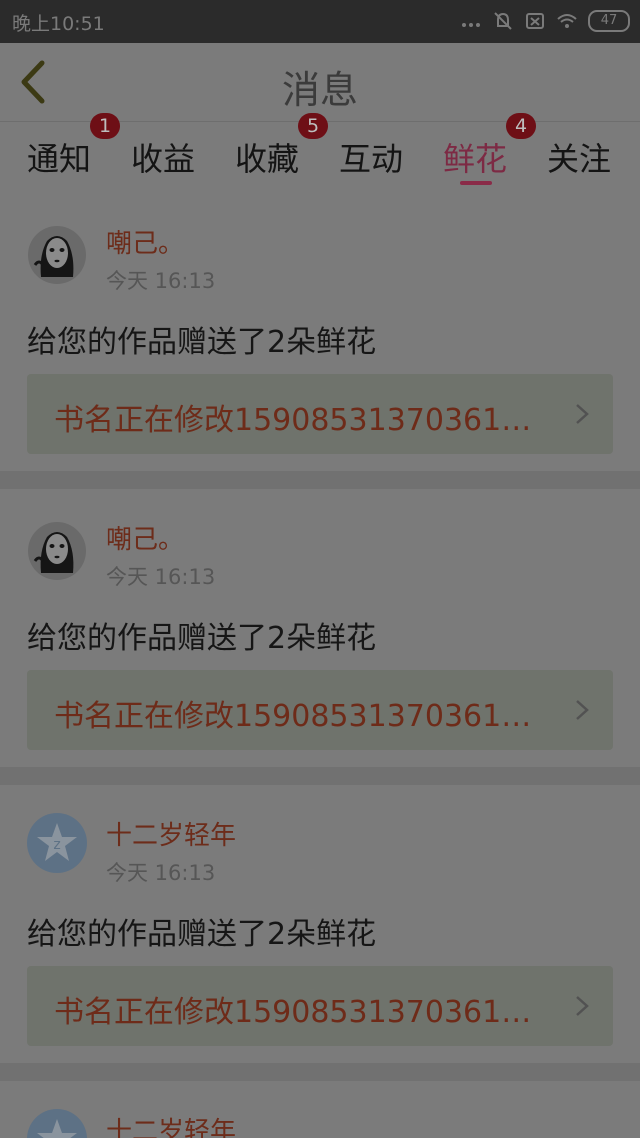 Image resolution: width=640 pixels, height=1138 pixels. I want to click on app-header: 消息, so click(320, 82).